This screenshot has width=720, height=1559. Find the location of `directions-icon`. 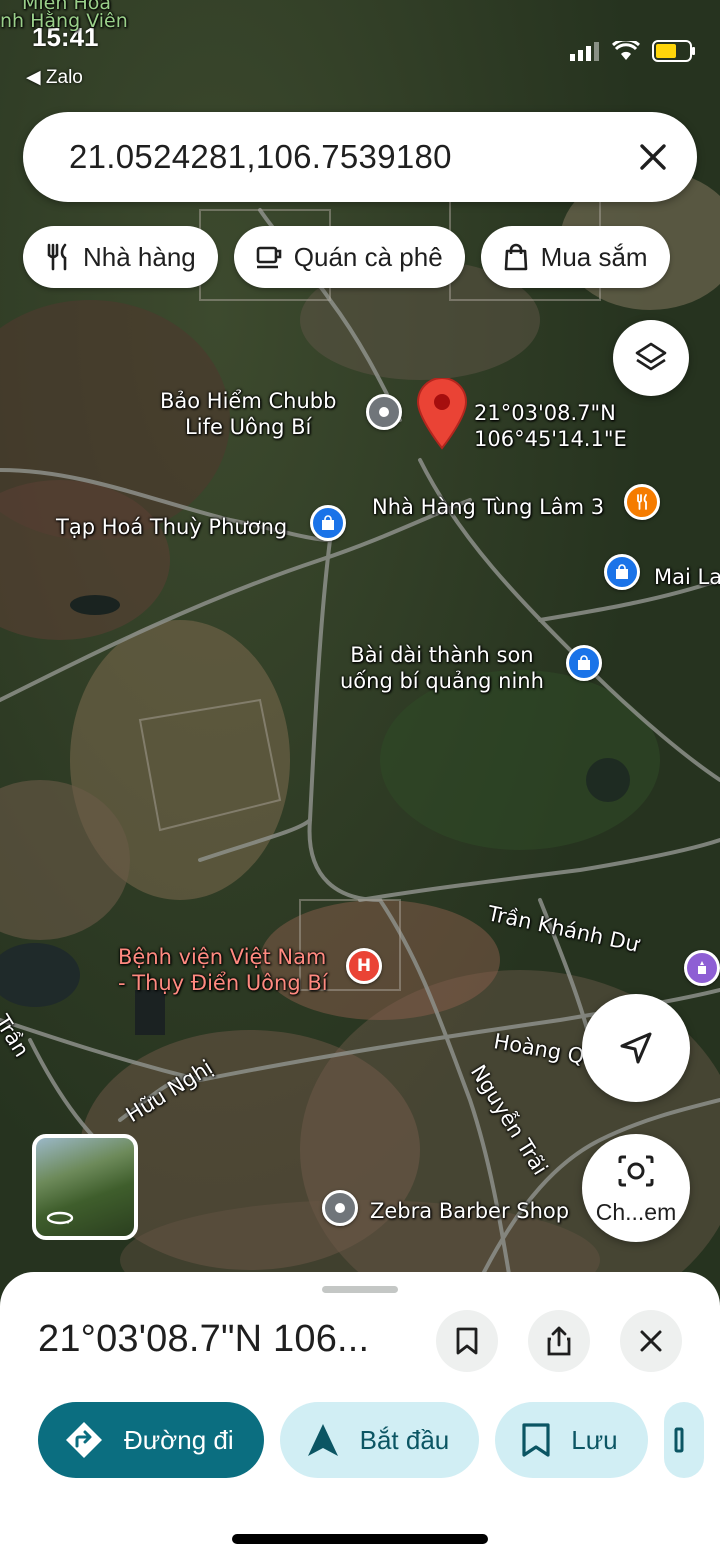

directions-icon is located at coordinates (84, 1440).